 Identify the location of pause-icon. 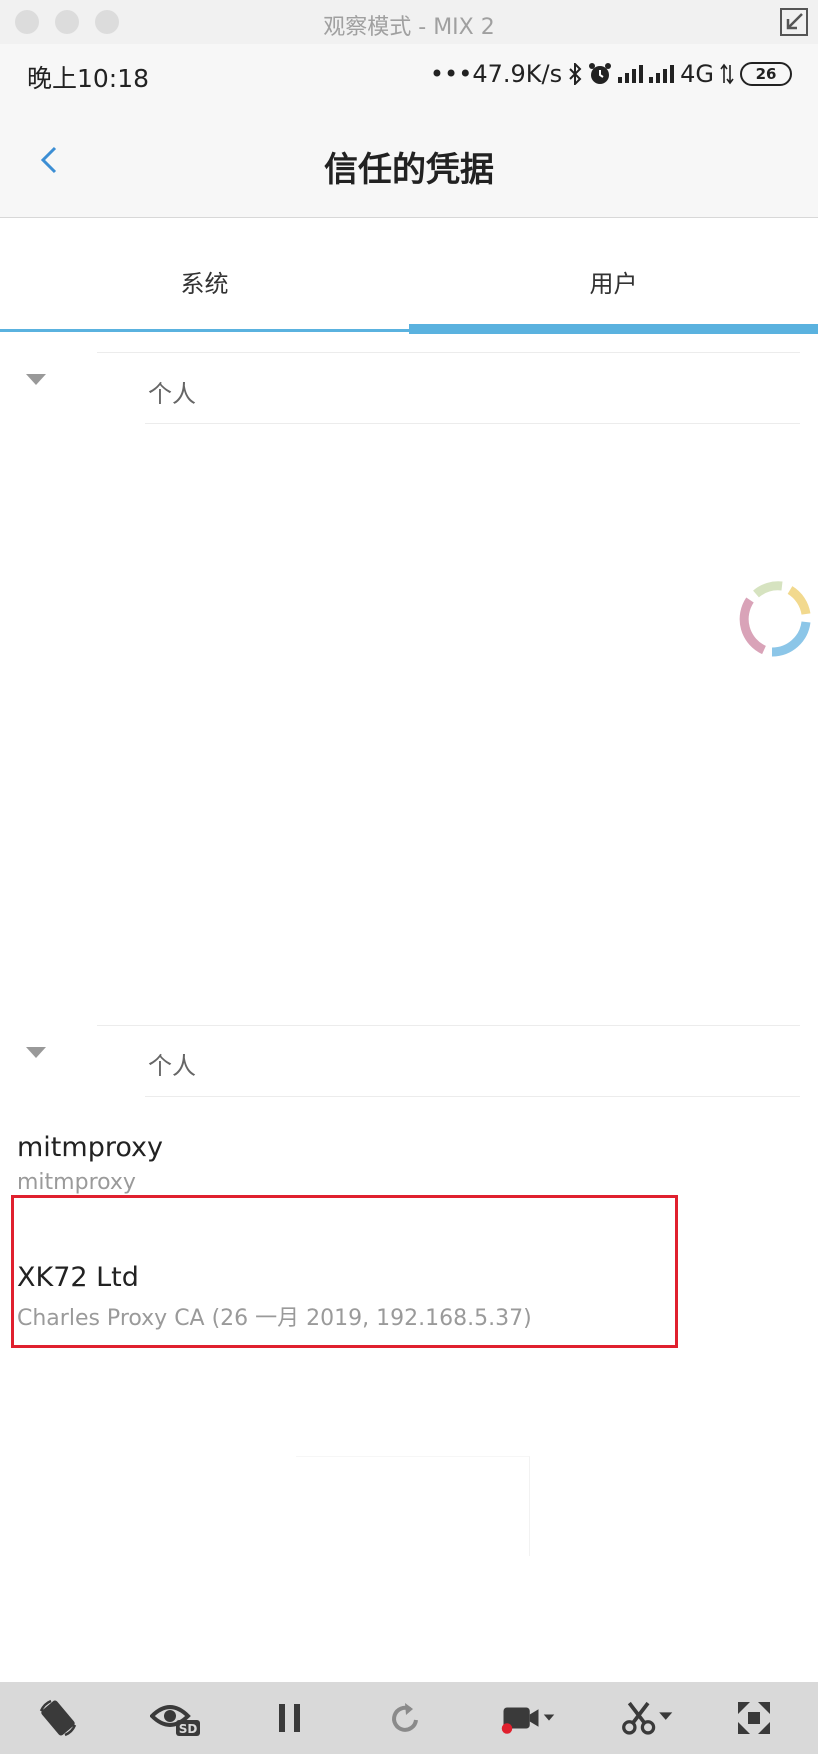
(290, 1718).